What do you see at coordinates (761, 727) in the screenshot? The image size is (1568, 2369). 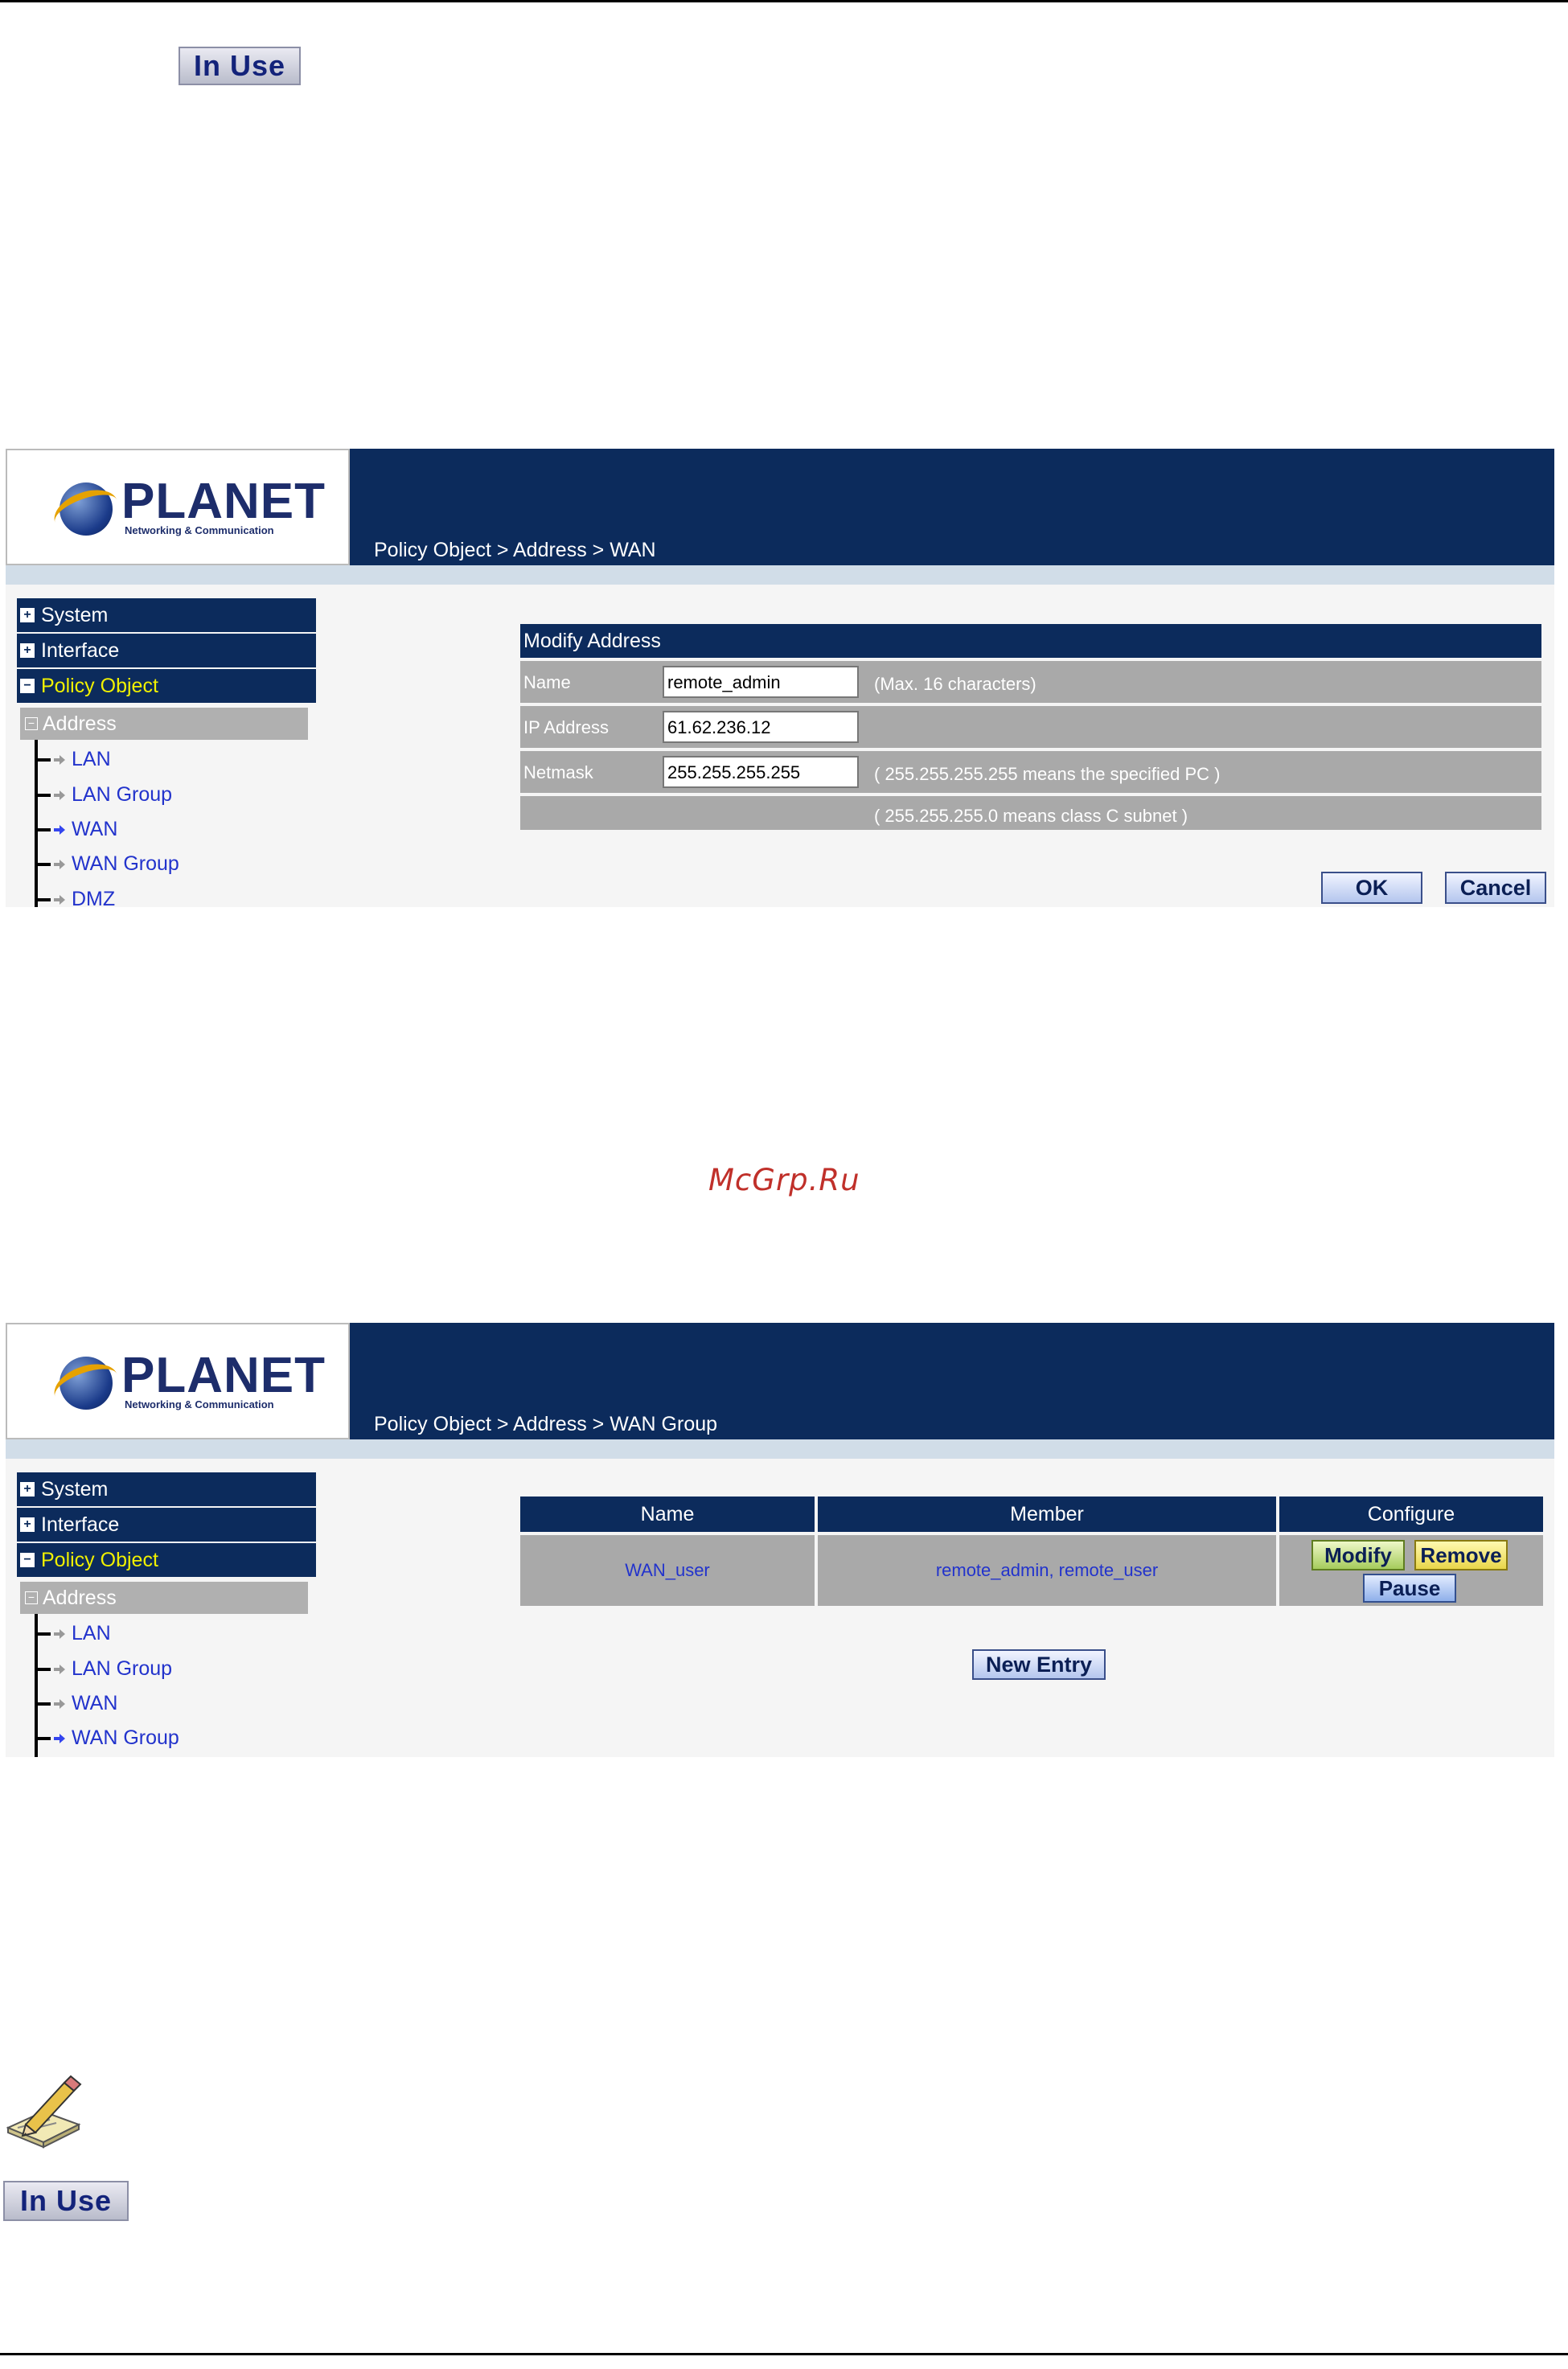 I see `ip-address-input: 61.62.236.12` at bounding box center [761, 727].